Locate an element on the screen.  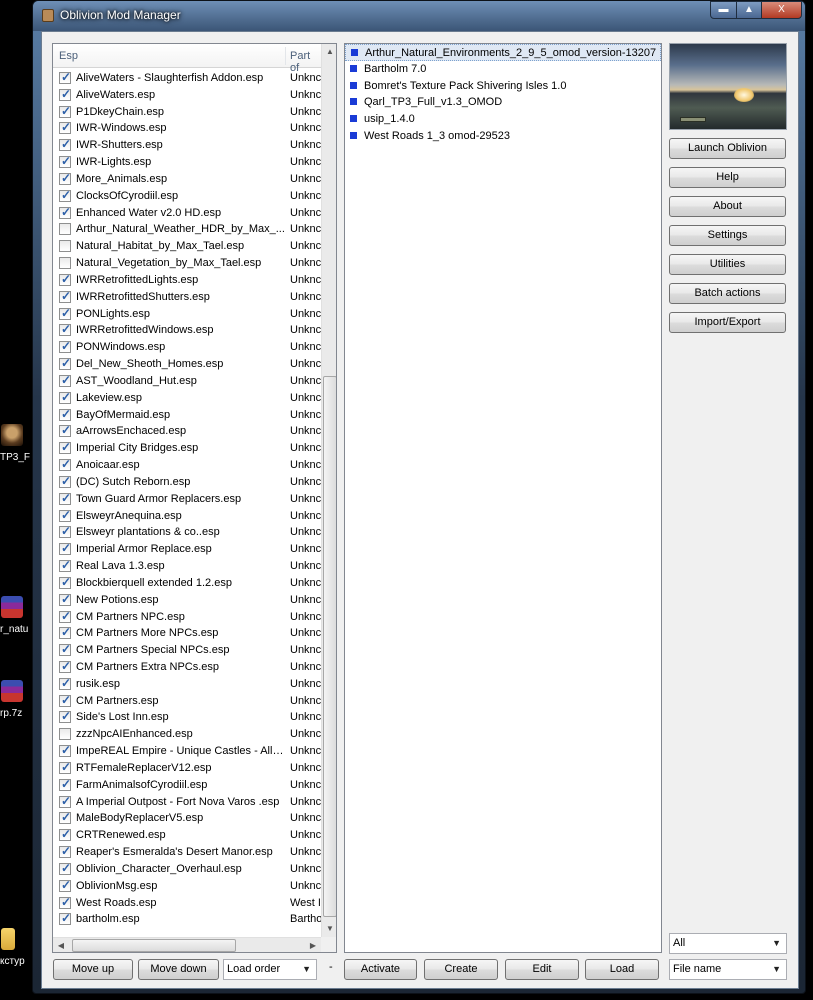
desktop-icon-folder: кстур is located at coordinates (15, 947).